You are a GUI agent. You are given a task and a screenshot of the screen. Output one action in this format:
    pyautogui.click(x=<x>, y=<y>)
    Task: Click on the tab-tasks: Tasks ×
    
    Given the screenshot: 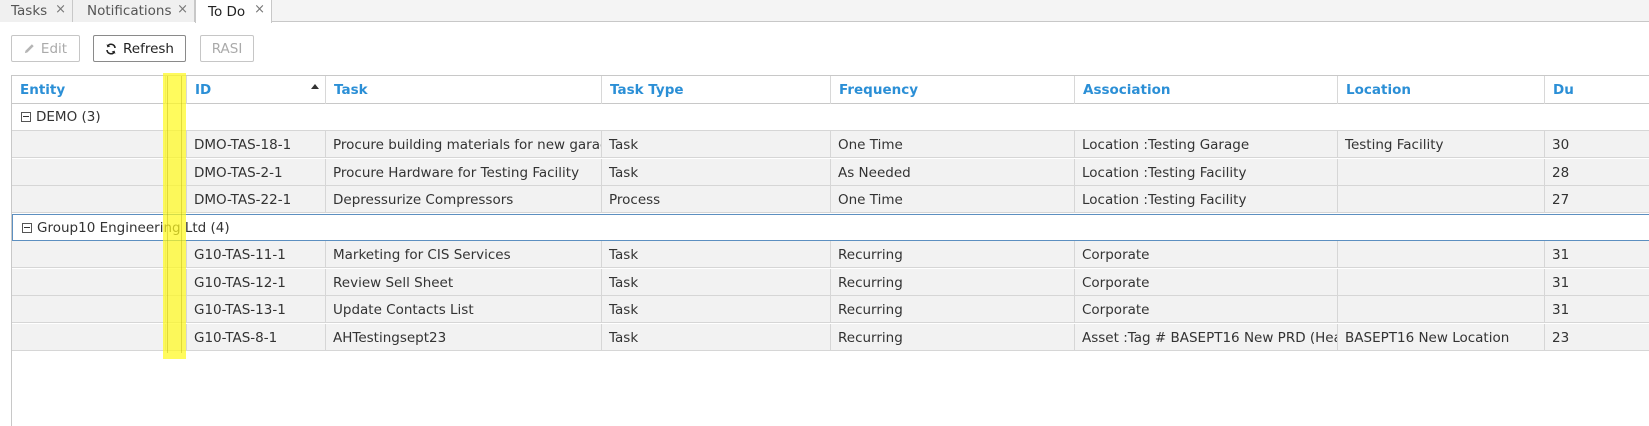 What is the action you would take?
    pyautogui.click(x=36, y=11)
    